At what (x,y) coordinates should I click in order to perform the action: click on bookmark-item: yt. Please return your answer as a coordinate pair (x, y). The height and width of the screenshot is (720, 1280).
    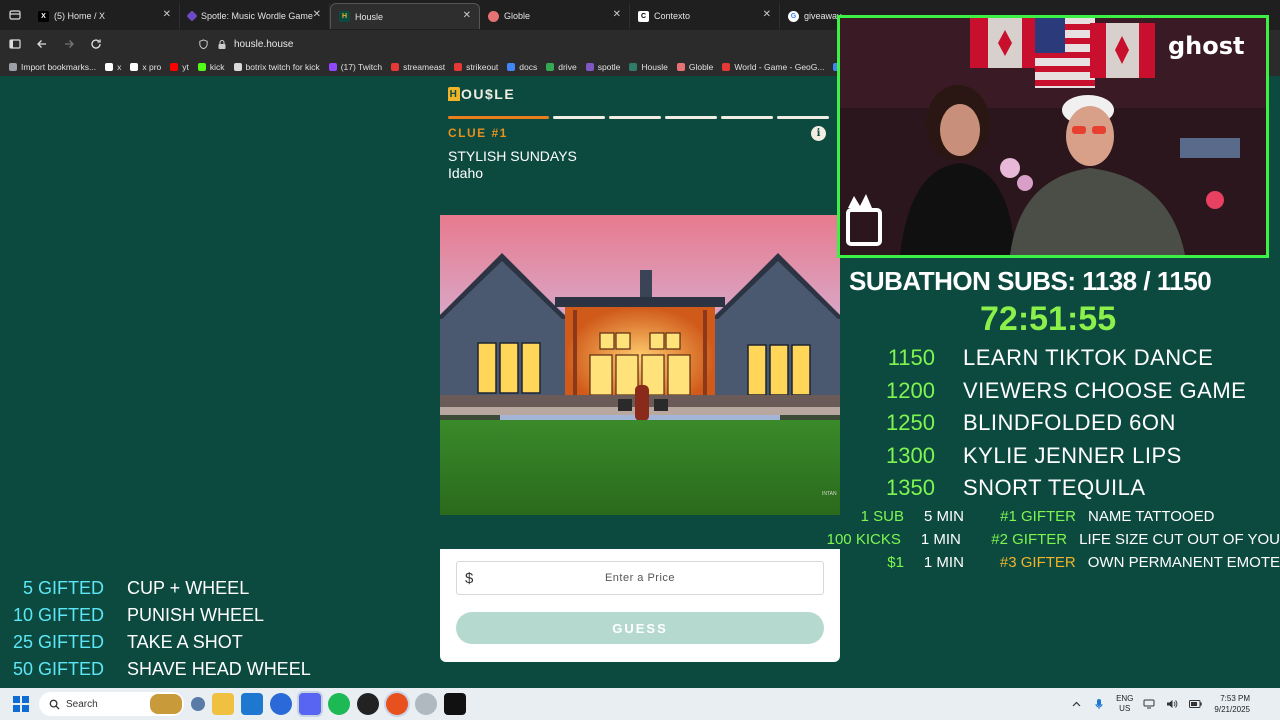
    Looking at the image, I should click on (179, 67).